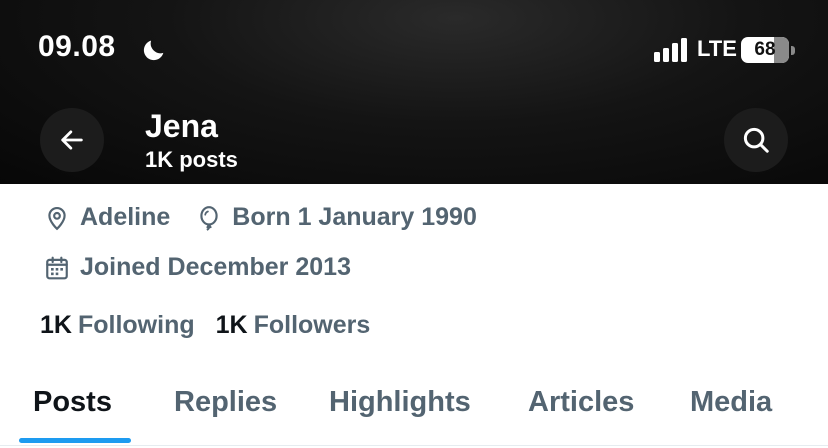 Image resolution: width=828 pixels, height=448 pixels. I want to click on follow-stats: 1K Following 1K Followers, so click(205, 325).